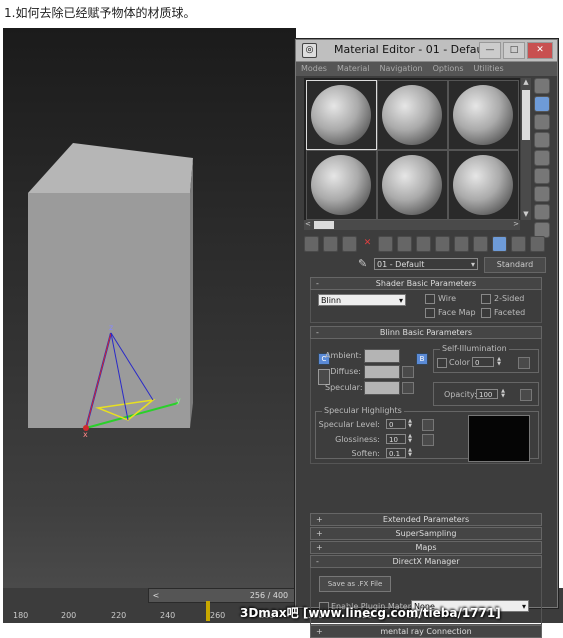 The height and width of the screenshot is (638, 563). What do you see at coordinates (396, 424) in the screenshot?
I see `specular-level-field: 0` at bounding box center [396, 424].